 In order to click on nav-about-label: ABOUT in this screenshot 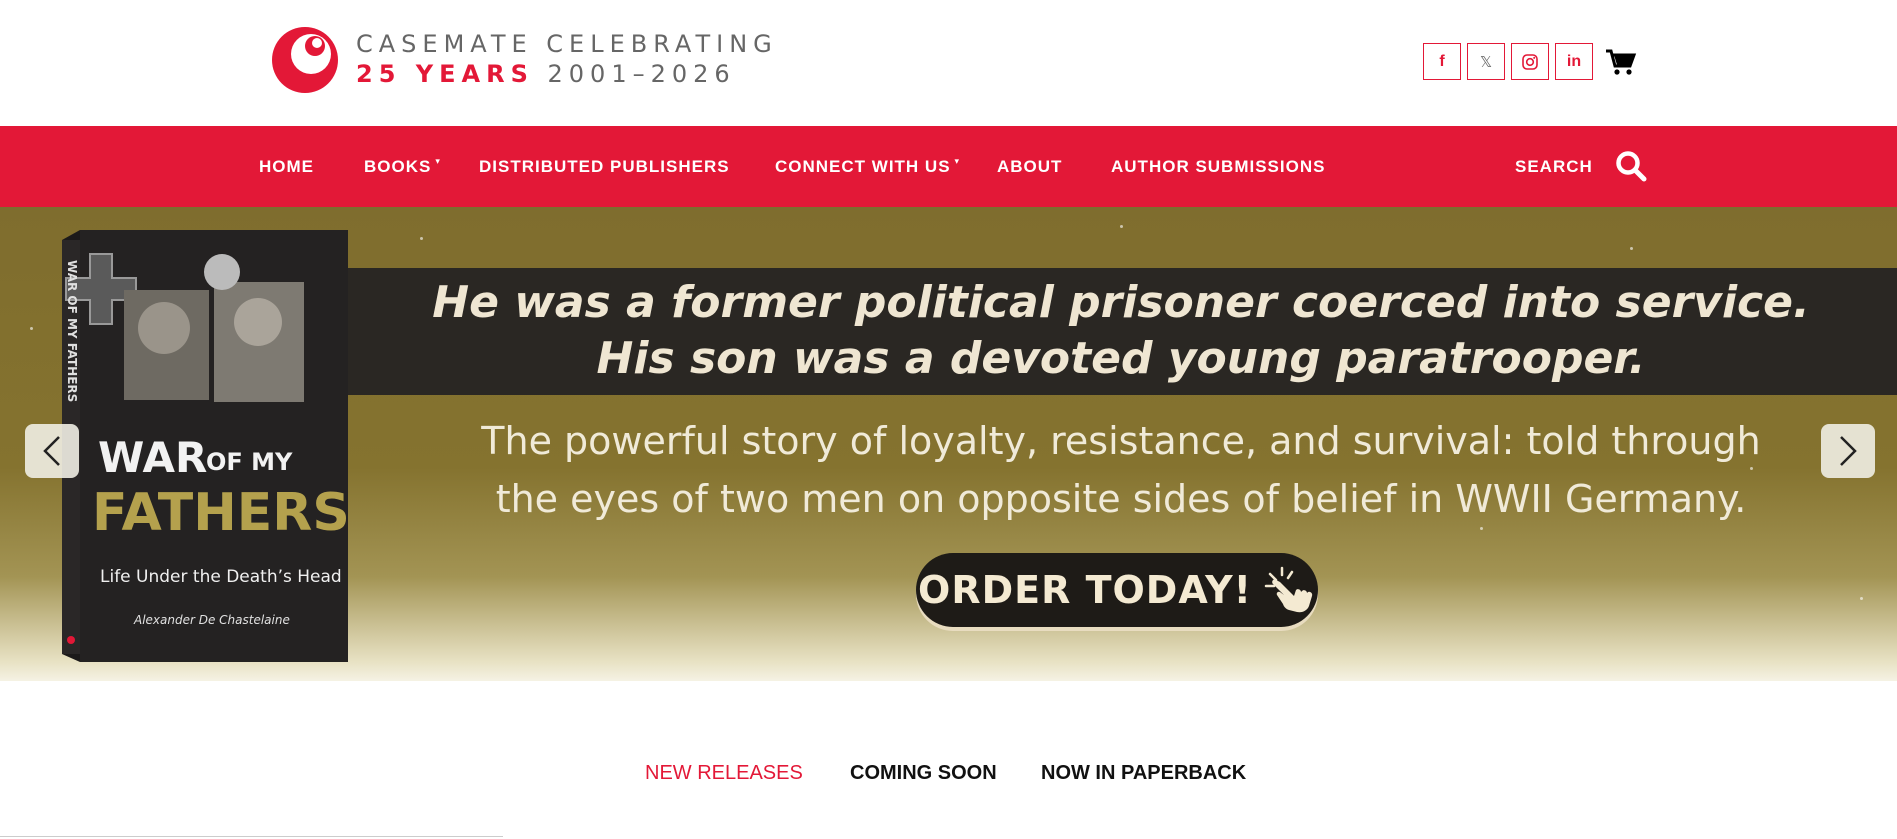, I will do `click(1030, 166)`.